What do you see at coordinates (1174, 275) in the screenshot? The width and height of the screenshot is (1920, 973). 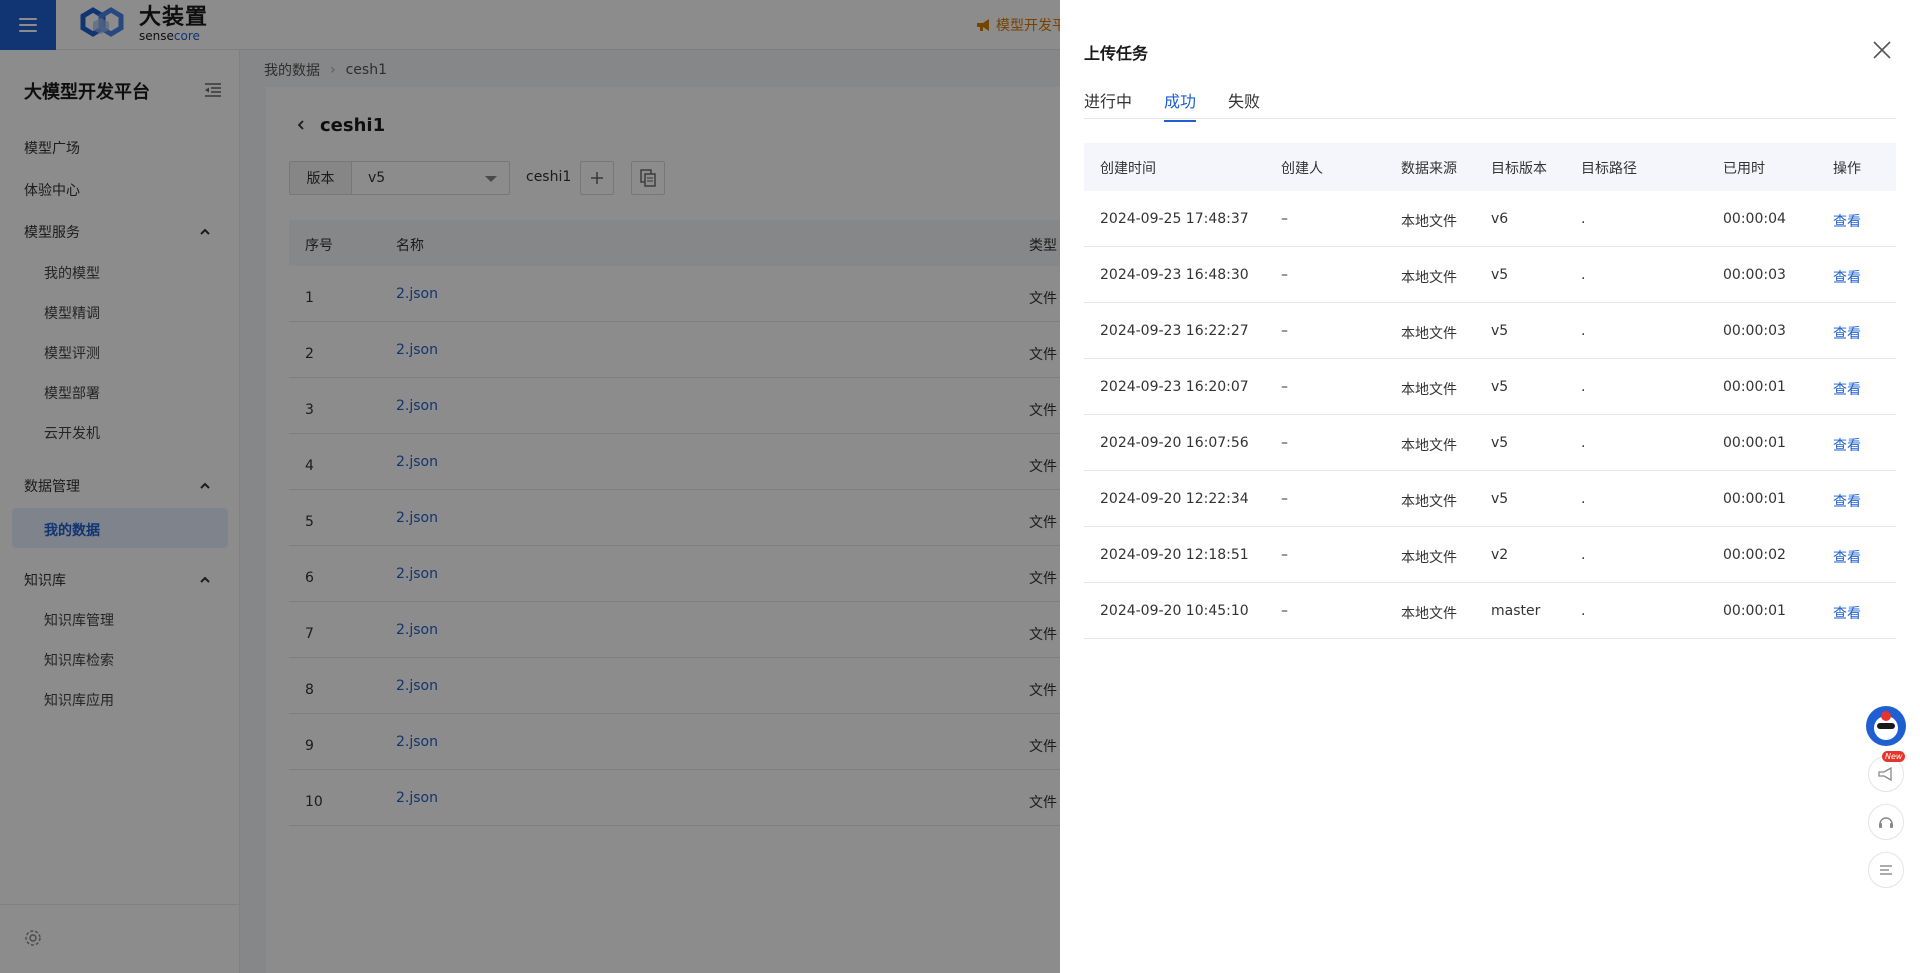 I see `created-time: 2024-09-23 16:48:30` at bounding box center [1174, 275].